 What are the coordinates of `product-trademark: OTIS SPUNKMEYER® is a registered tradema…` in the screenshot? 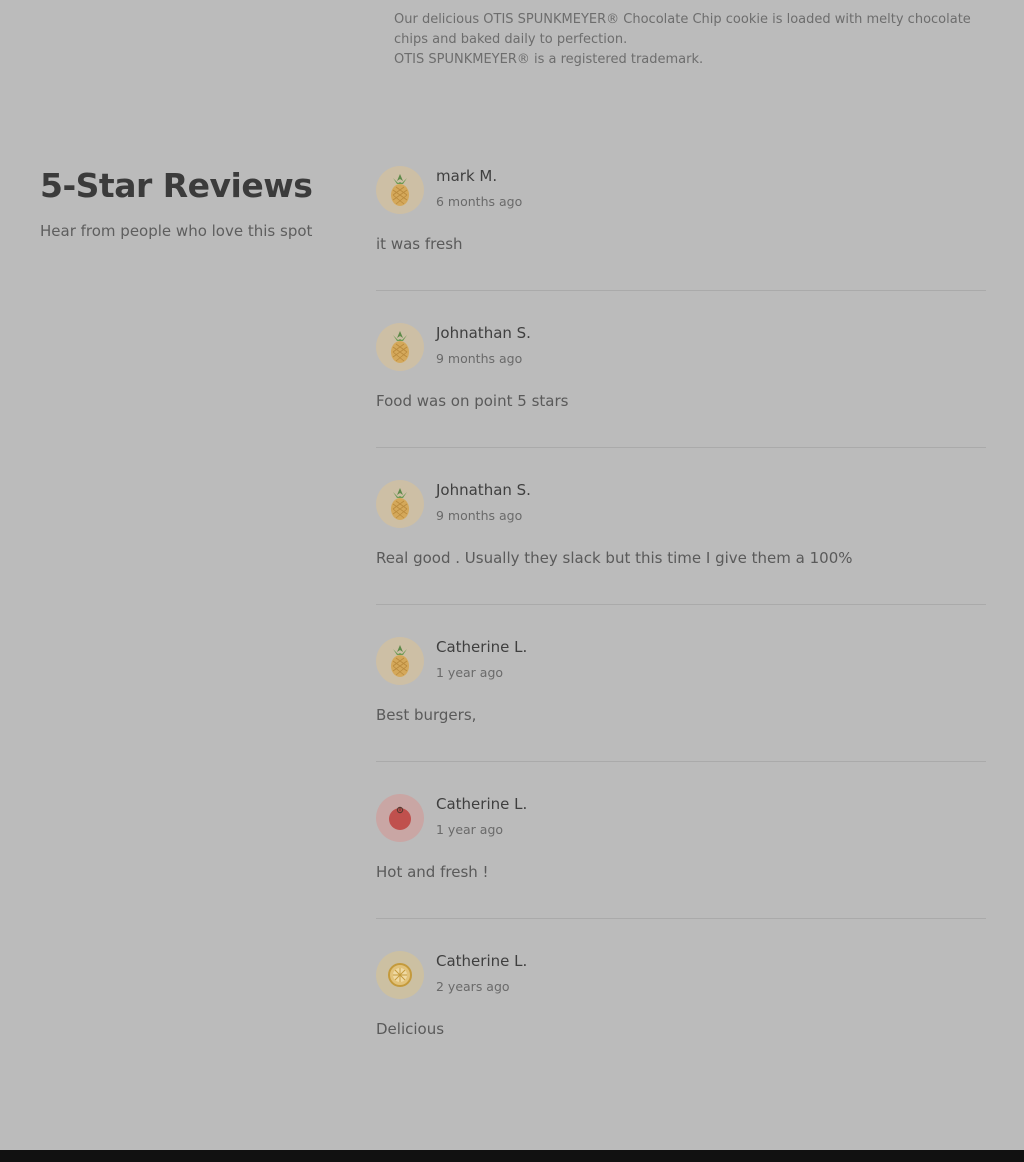 It's located at (549, 59).